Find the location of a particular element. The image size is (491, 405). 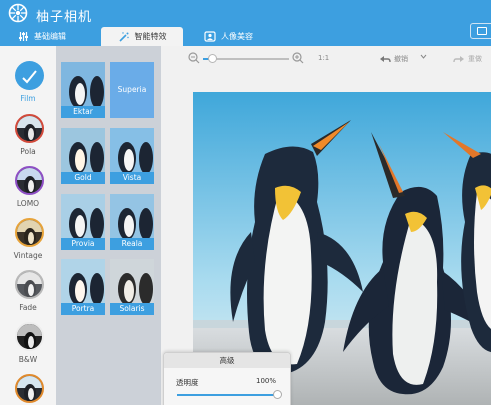

fade-thumb-icon is located at coordinates (29, 284).